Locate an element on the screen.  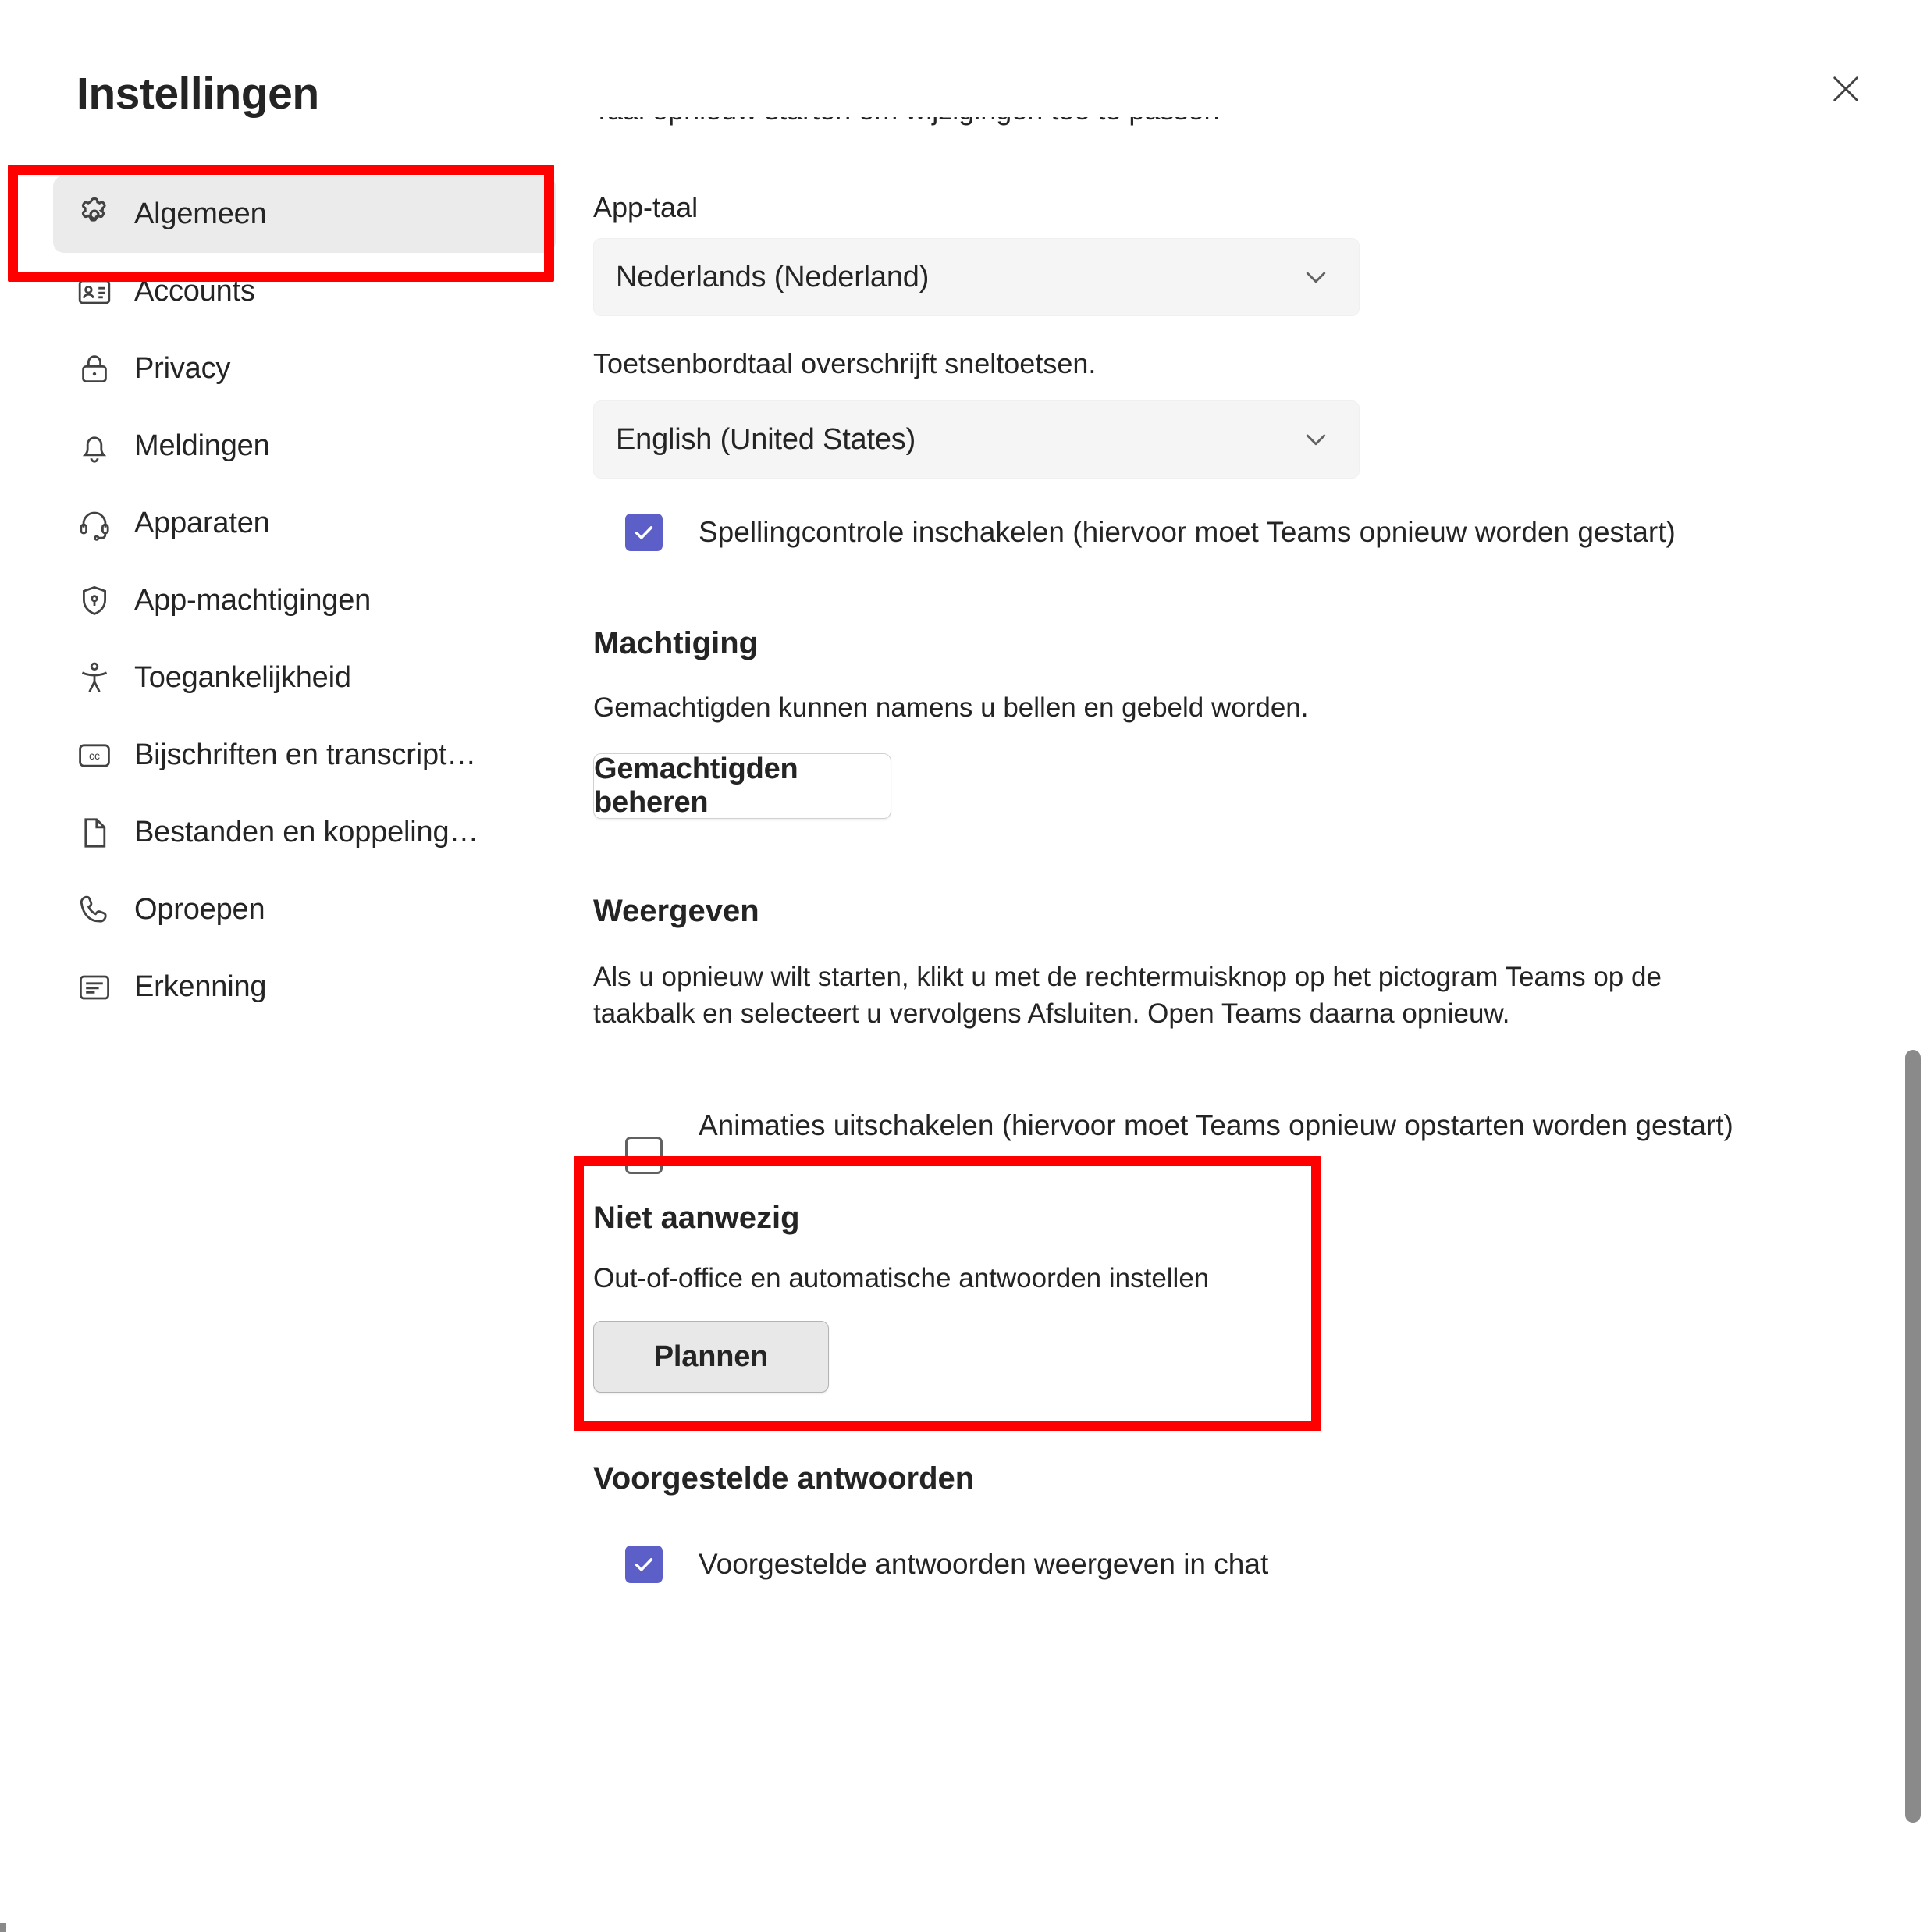
list-document-icon is located at coordinates (94, 988).